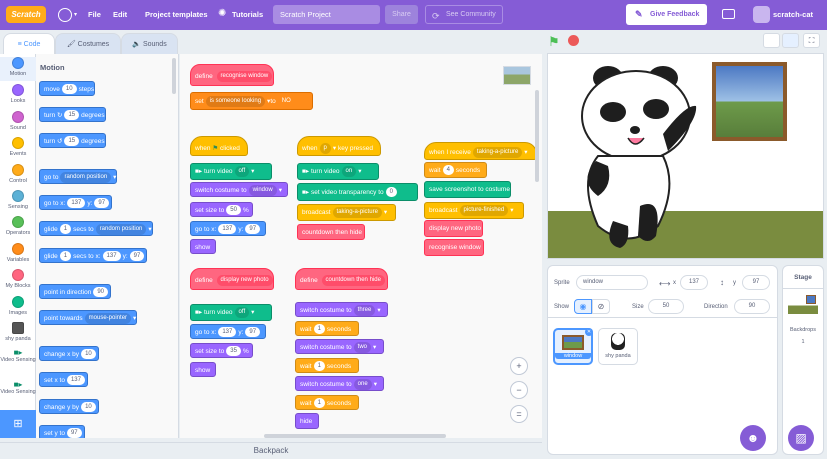  What do you see at coordinates (18, 200) in the screenshot?
I see `category-sensing: Sensing` at bounding box center [18, 200].